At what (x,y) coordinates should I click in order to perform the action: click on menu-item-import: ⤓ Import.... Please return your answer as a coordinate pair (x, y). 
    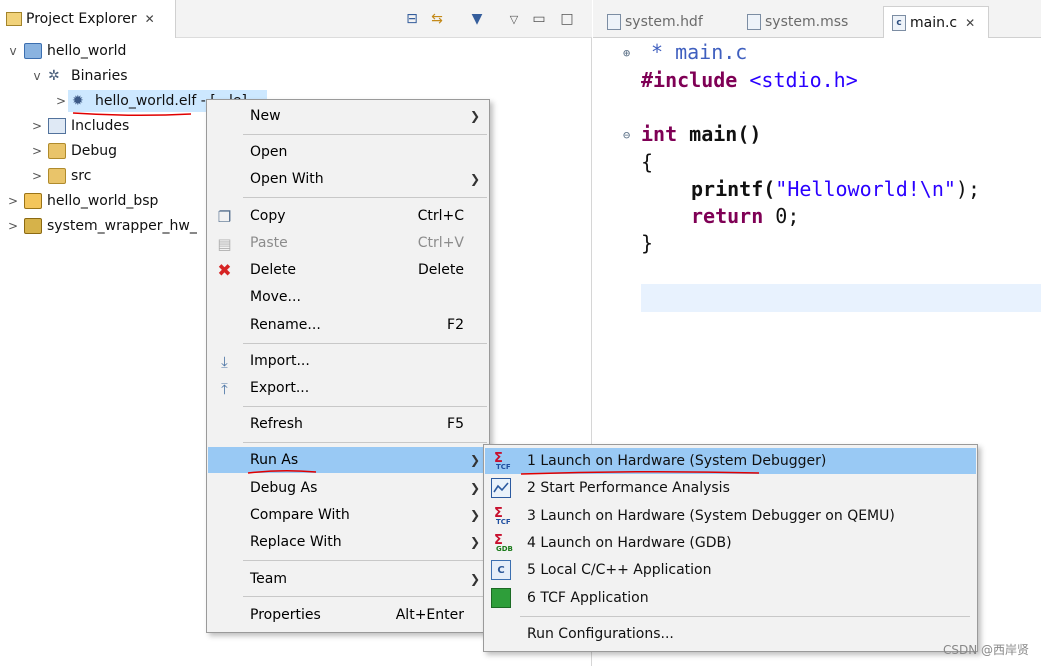
    Looking at the image, I should click on (349, 361).